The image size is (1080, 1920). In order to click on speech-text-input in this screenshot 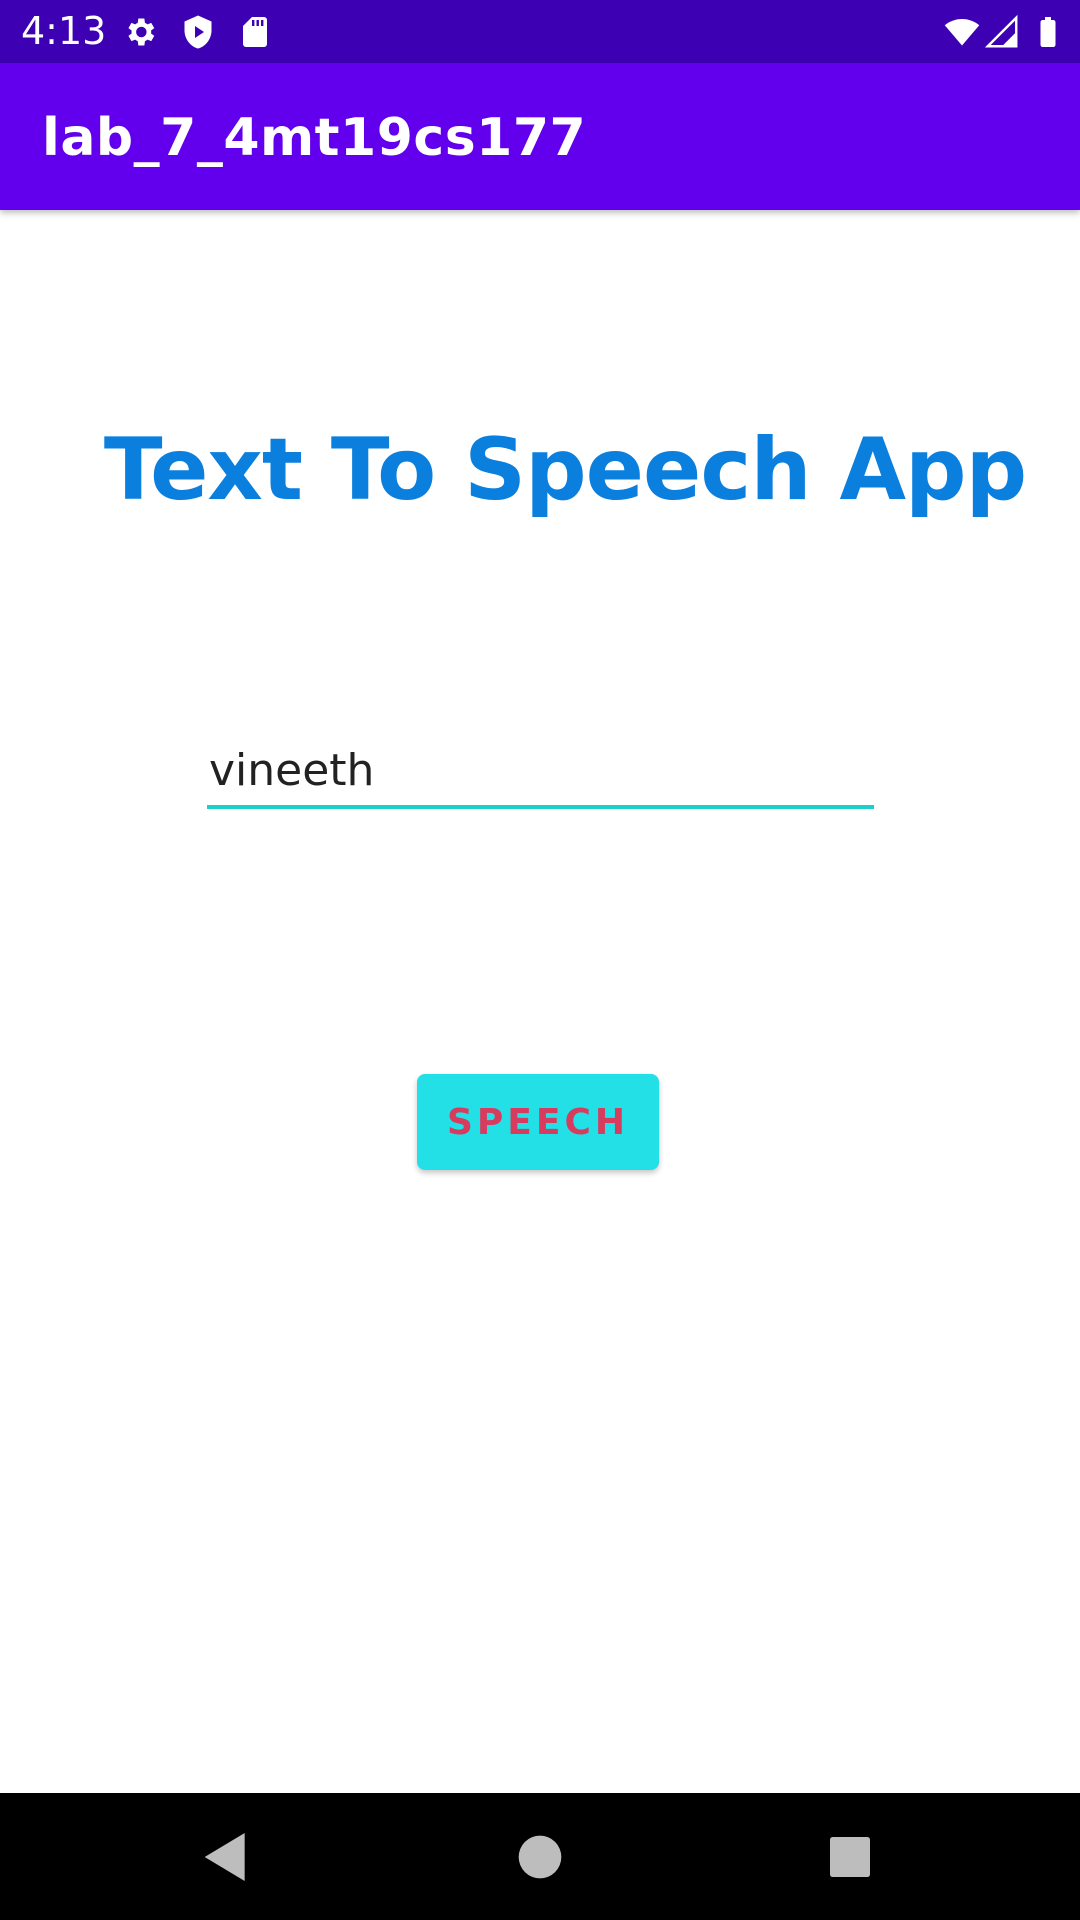, I will do `click(540, 772)`.